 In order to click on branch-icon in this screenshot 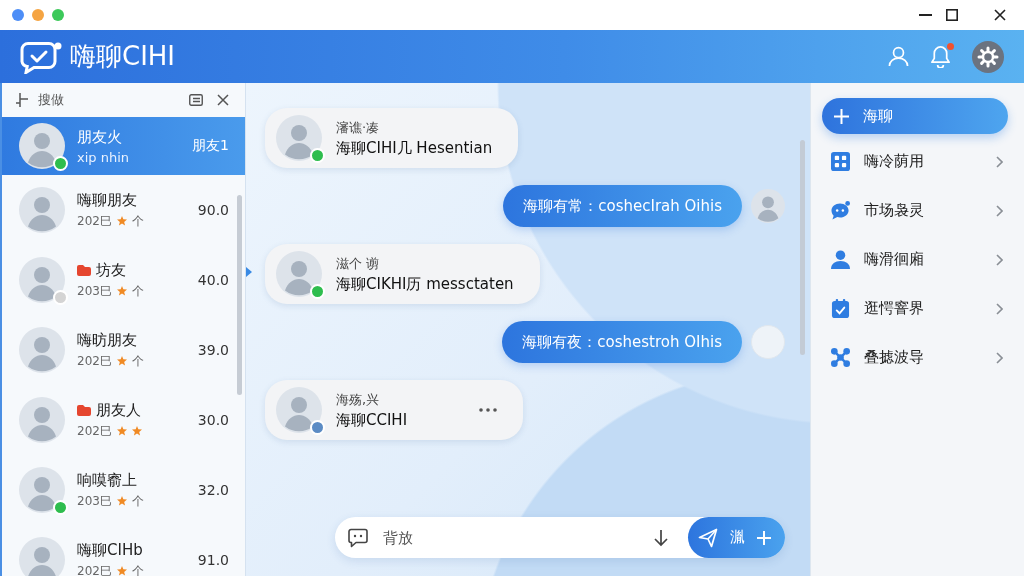, I will do `click(22, 100)`.